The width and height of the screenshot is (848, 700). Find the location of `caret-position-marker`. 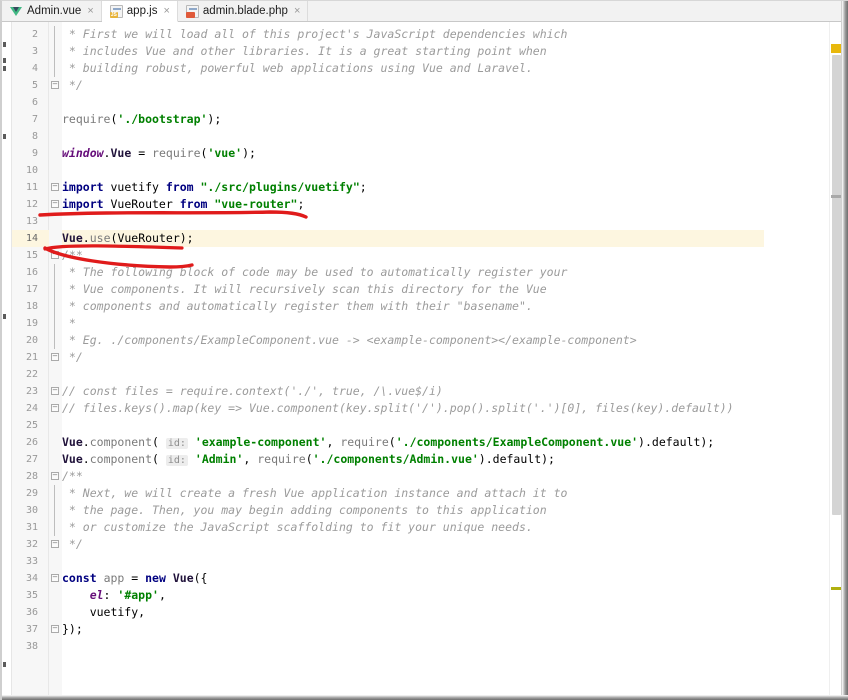

caret-position-marker is located at coordinates (836, 588).